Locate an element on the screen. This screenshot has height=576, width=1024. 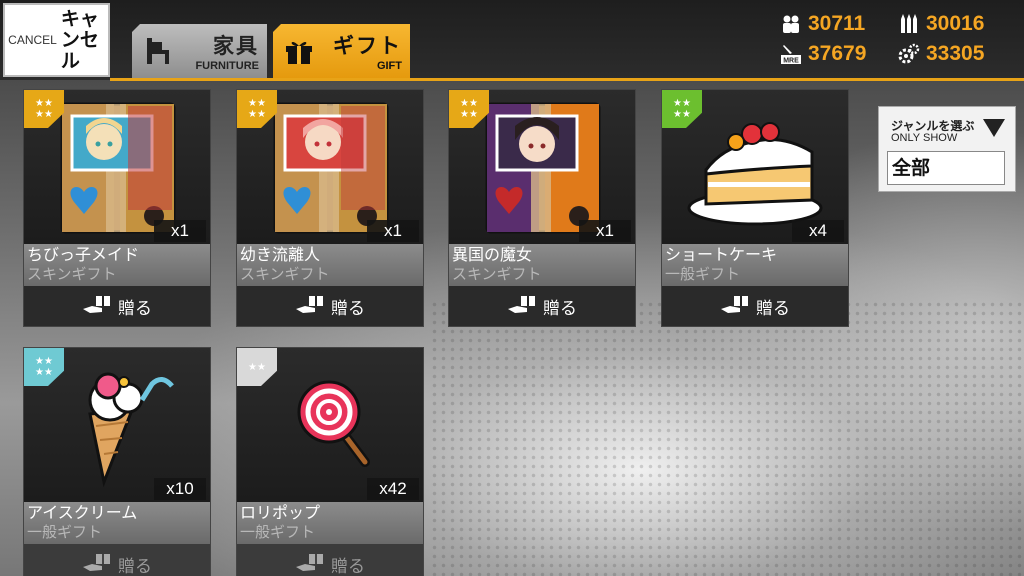
gift-item-card: ★★ ★★ x1 ちびっ子メイド スキンギフト 贈る is located at coordinates (117, 208).